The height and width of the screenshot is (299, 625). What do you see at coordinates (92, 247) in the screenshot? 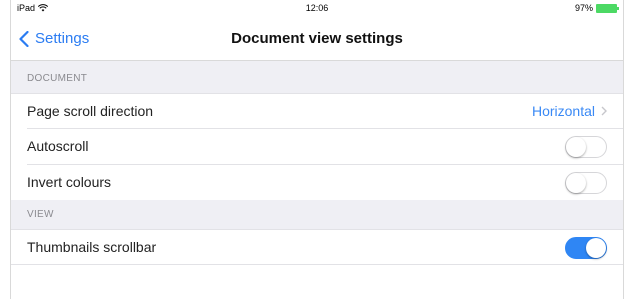
I see `setting-label: Thumbnails scrollbar` at bounding box center [92, 247].